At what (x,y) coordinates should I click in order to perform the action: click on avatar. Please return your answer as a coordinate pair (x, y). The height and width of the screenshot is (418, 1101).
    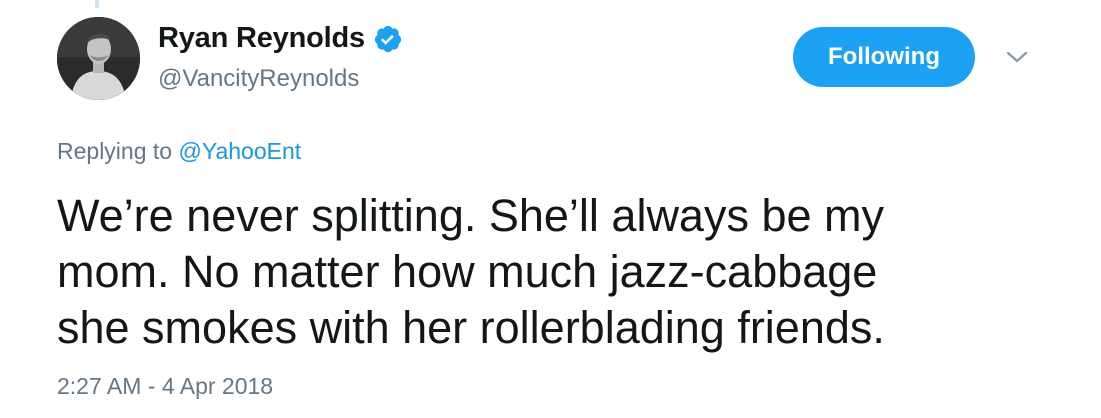
    Looking at the image, I should click on (98, 58).